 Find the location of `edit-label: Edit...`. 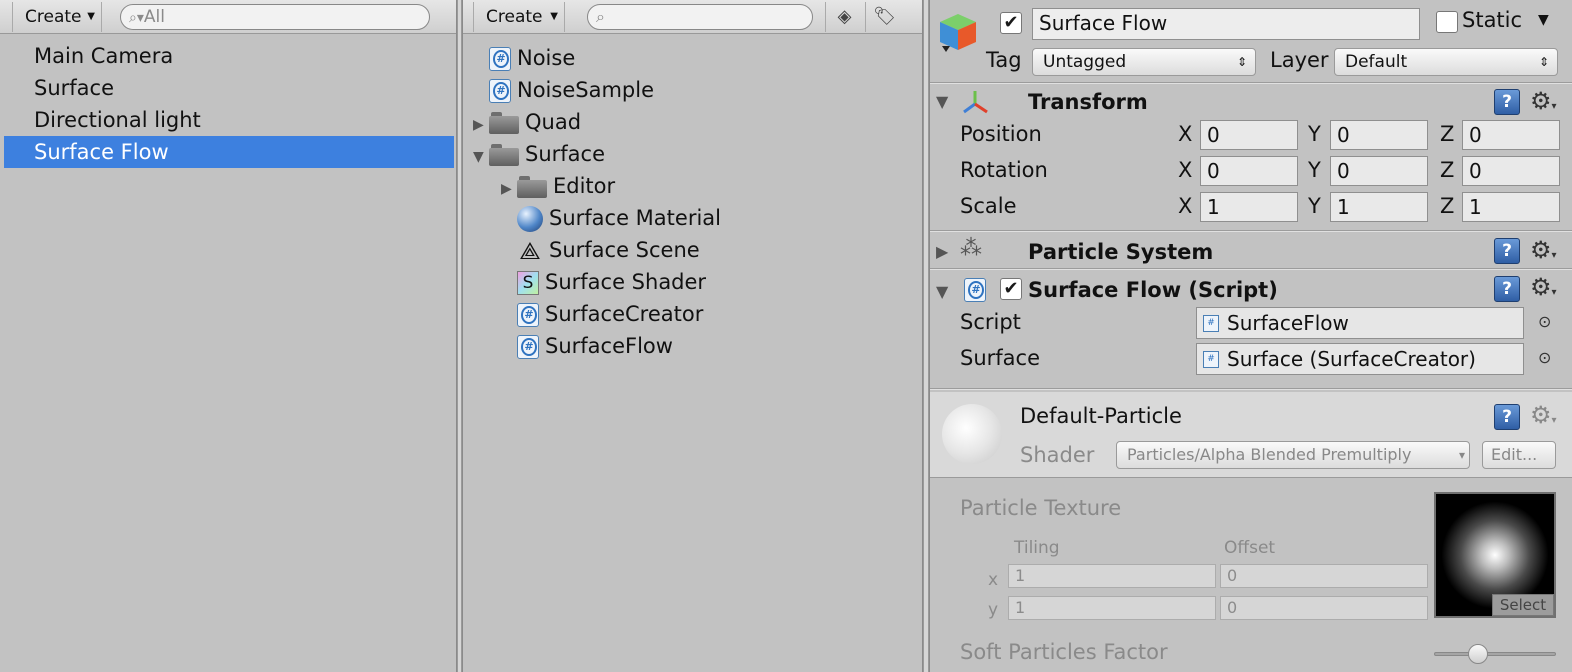

edit-label: Edit... is located at coordinates (1514, 454).